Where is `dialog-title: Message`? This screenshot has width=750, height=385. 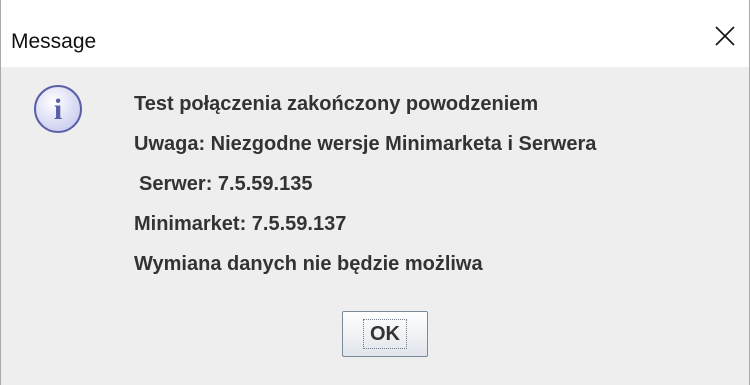 dialog-title: Message is located at coordinates (54, 41).